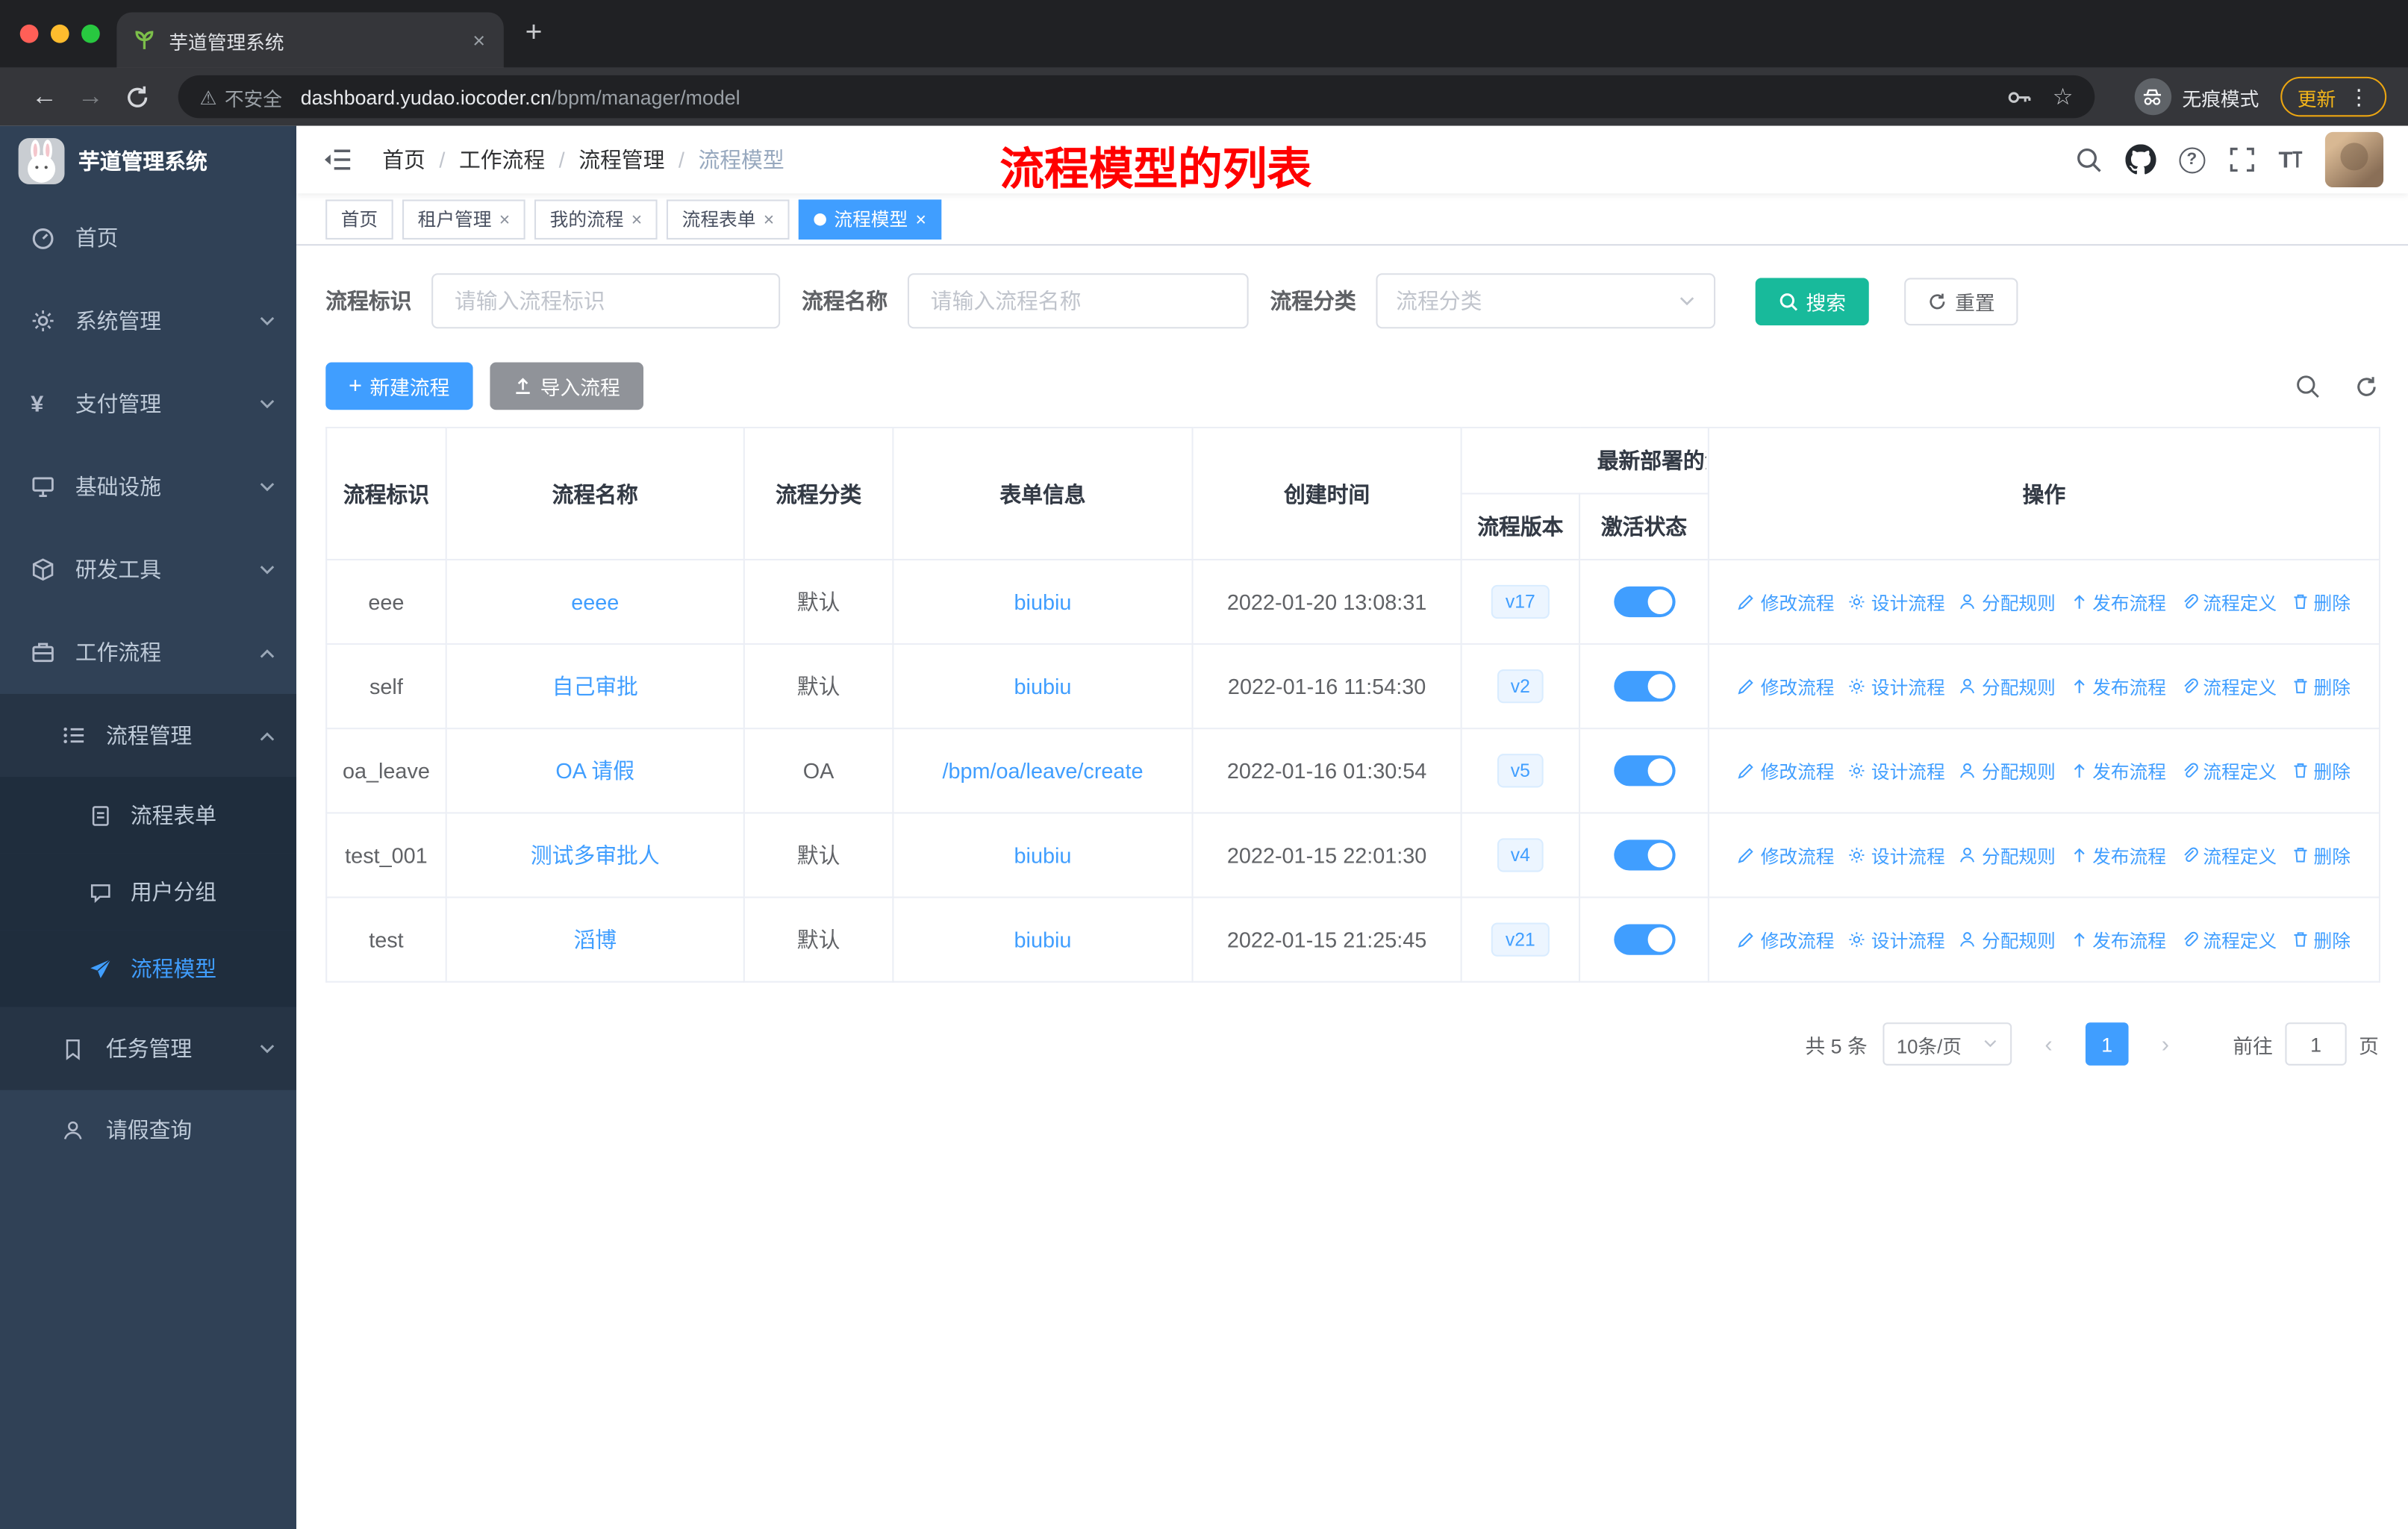 The image size is (2408, 1529). I want to click on fullscreen-icon, so click(2242, 159).